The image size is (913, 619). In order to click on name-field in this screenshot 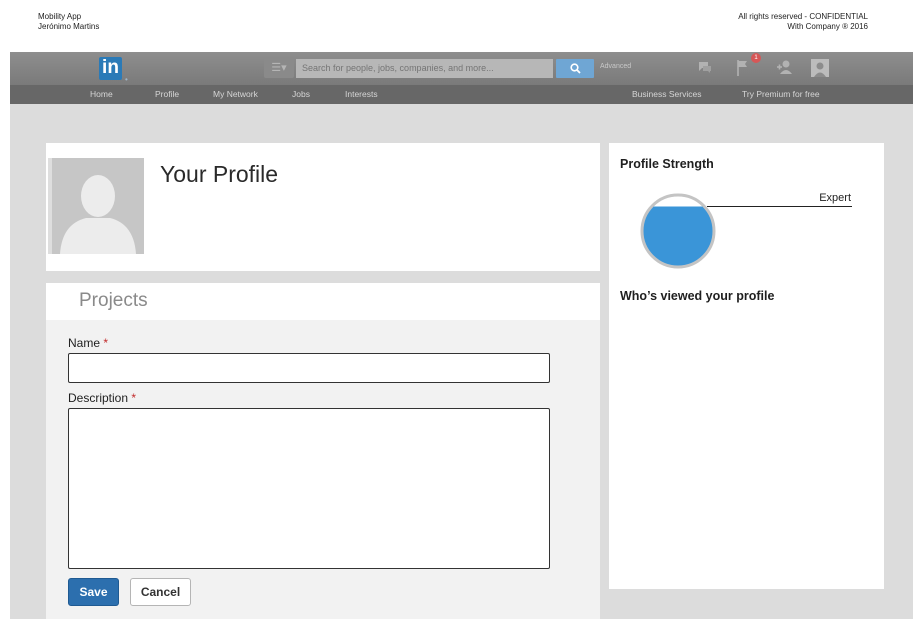, I will do `click(309, 368)`.